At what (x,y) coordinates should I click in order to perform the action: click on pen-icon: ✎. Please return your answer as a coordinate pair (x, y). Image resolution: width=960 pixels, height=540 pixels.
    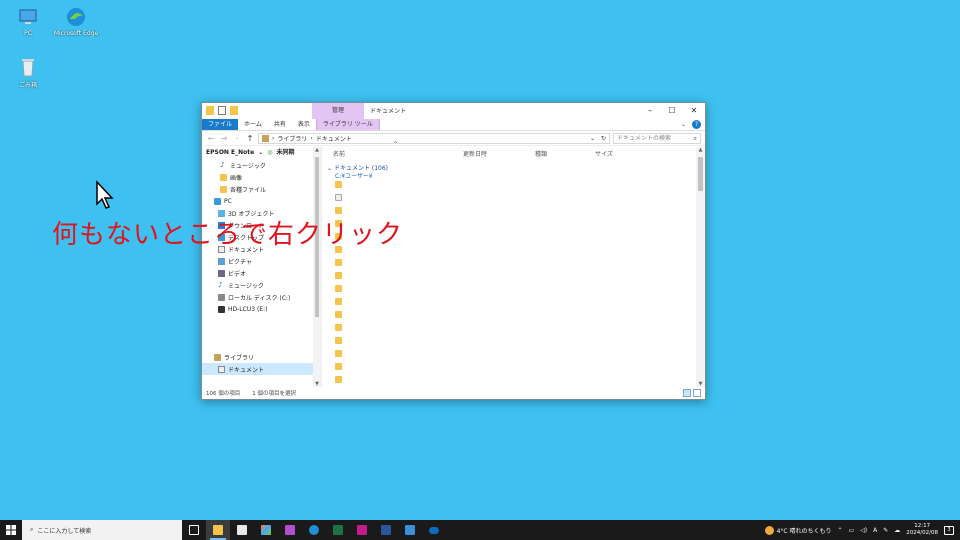
    Looking at the image, I should click on (885, 530).